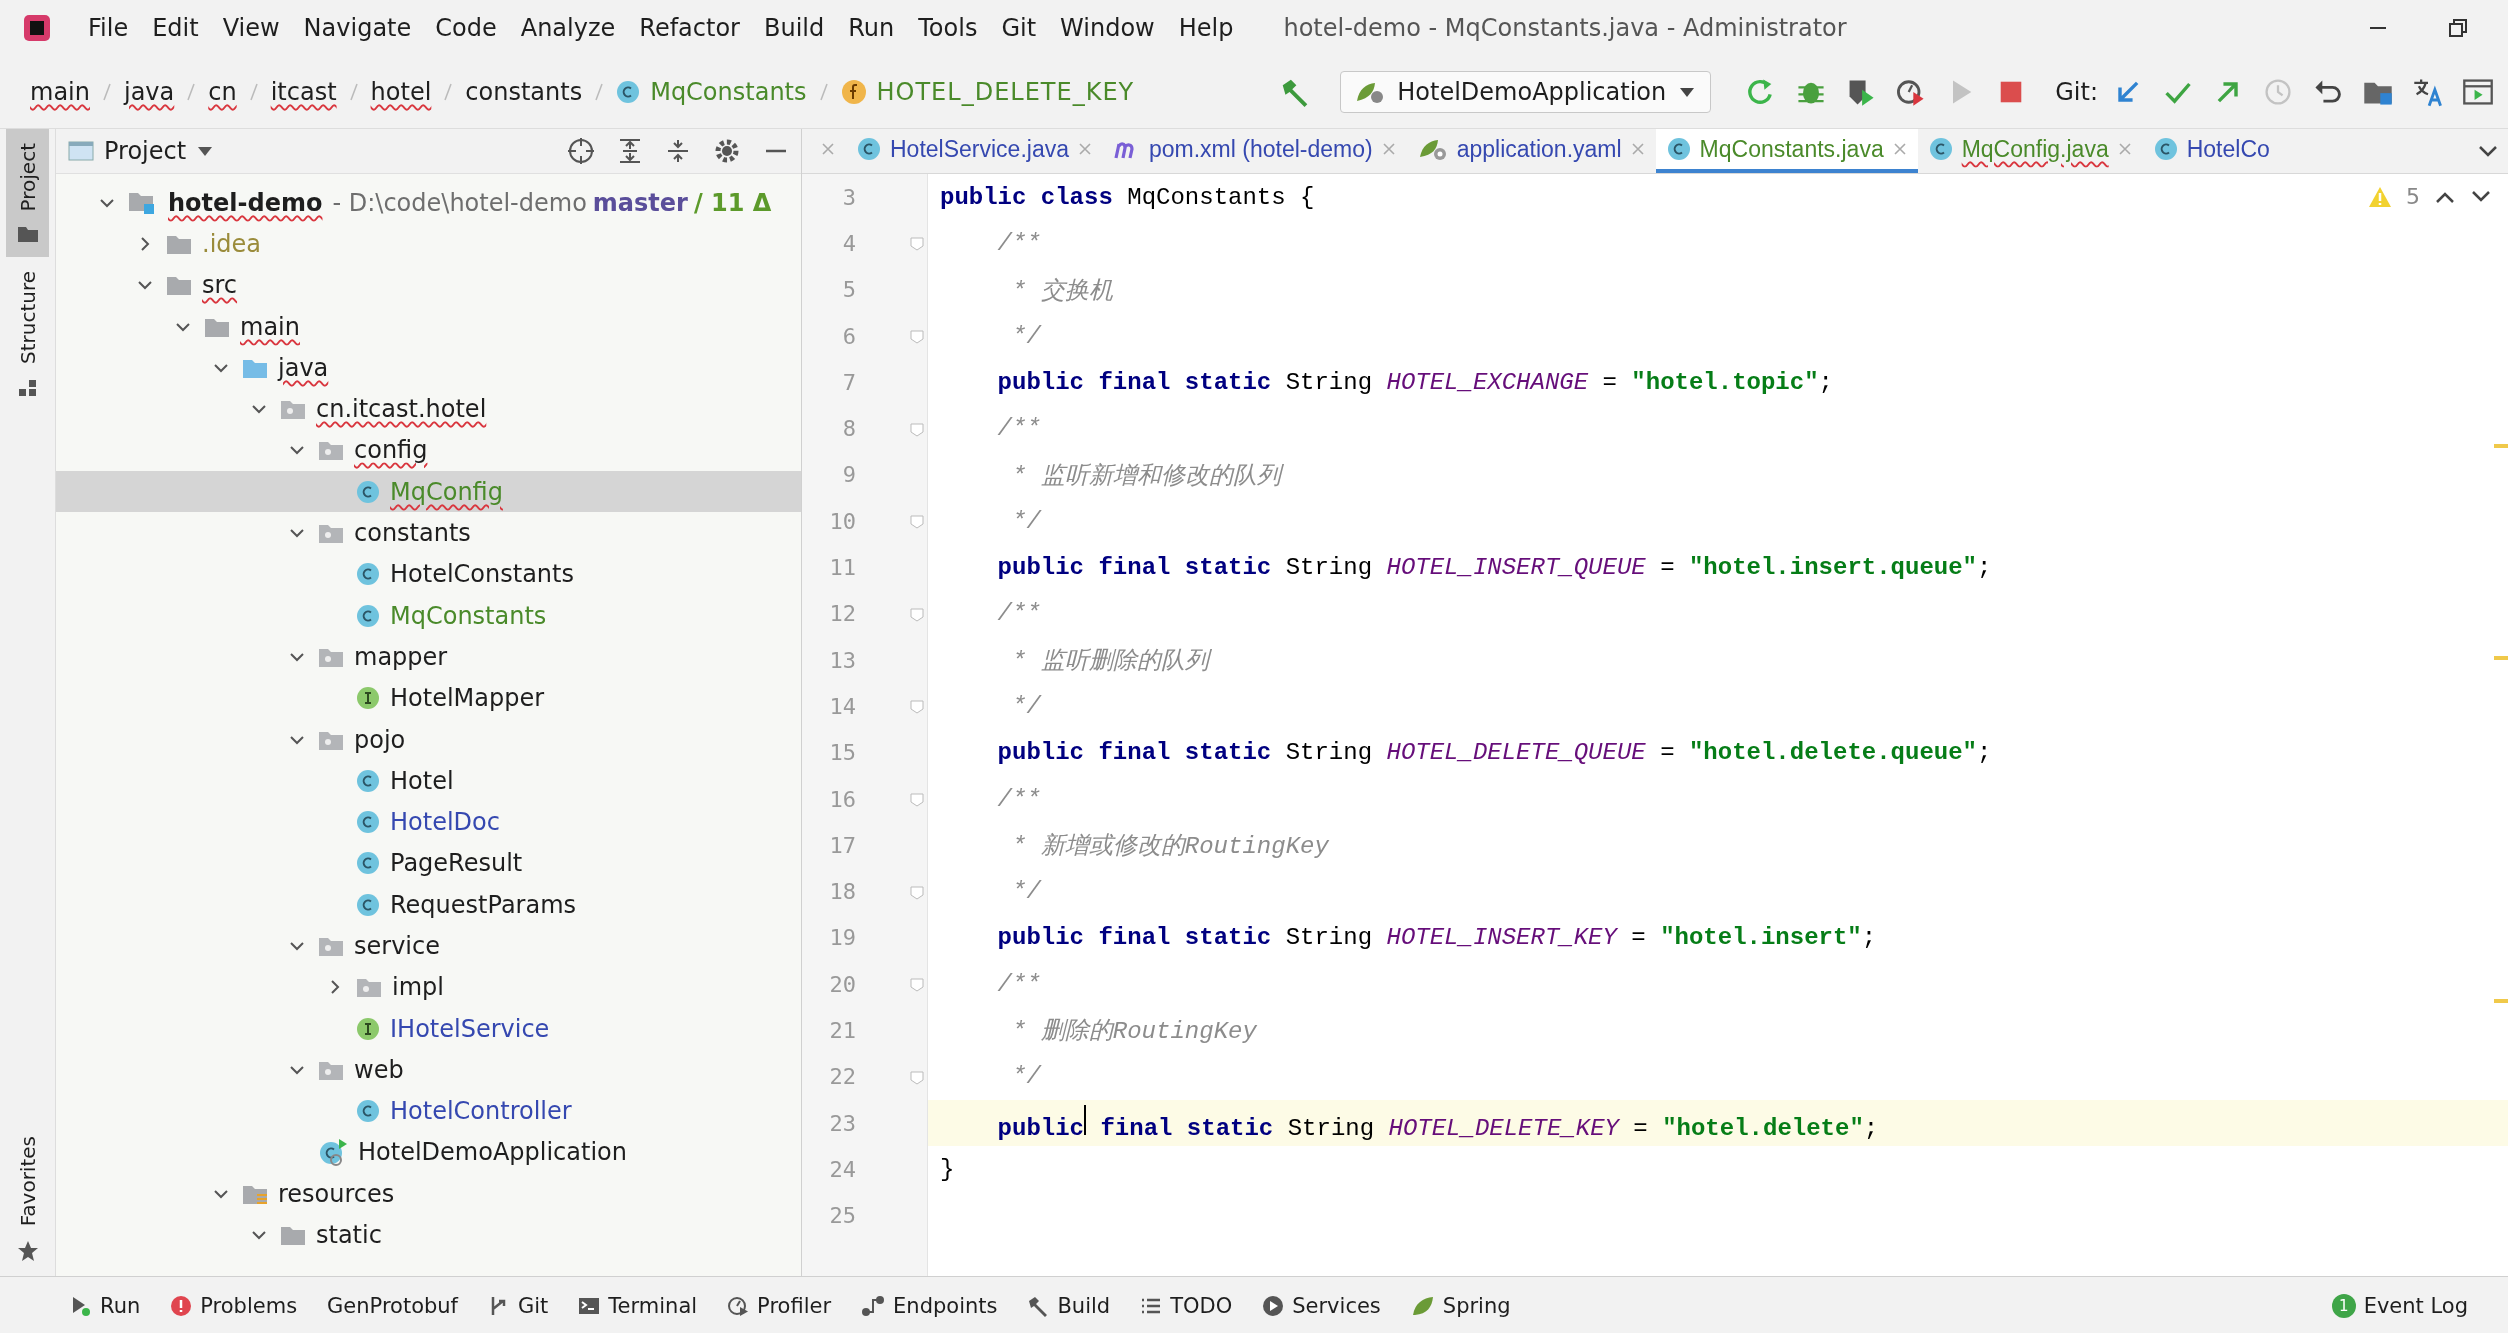  What do you see at coordinates (428, 1070) in the screenshot?
I see `tree-item: web` at bounding box center [428, 1070].